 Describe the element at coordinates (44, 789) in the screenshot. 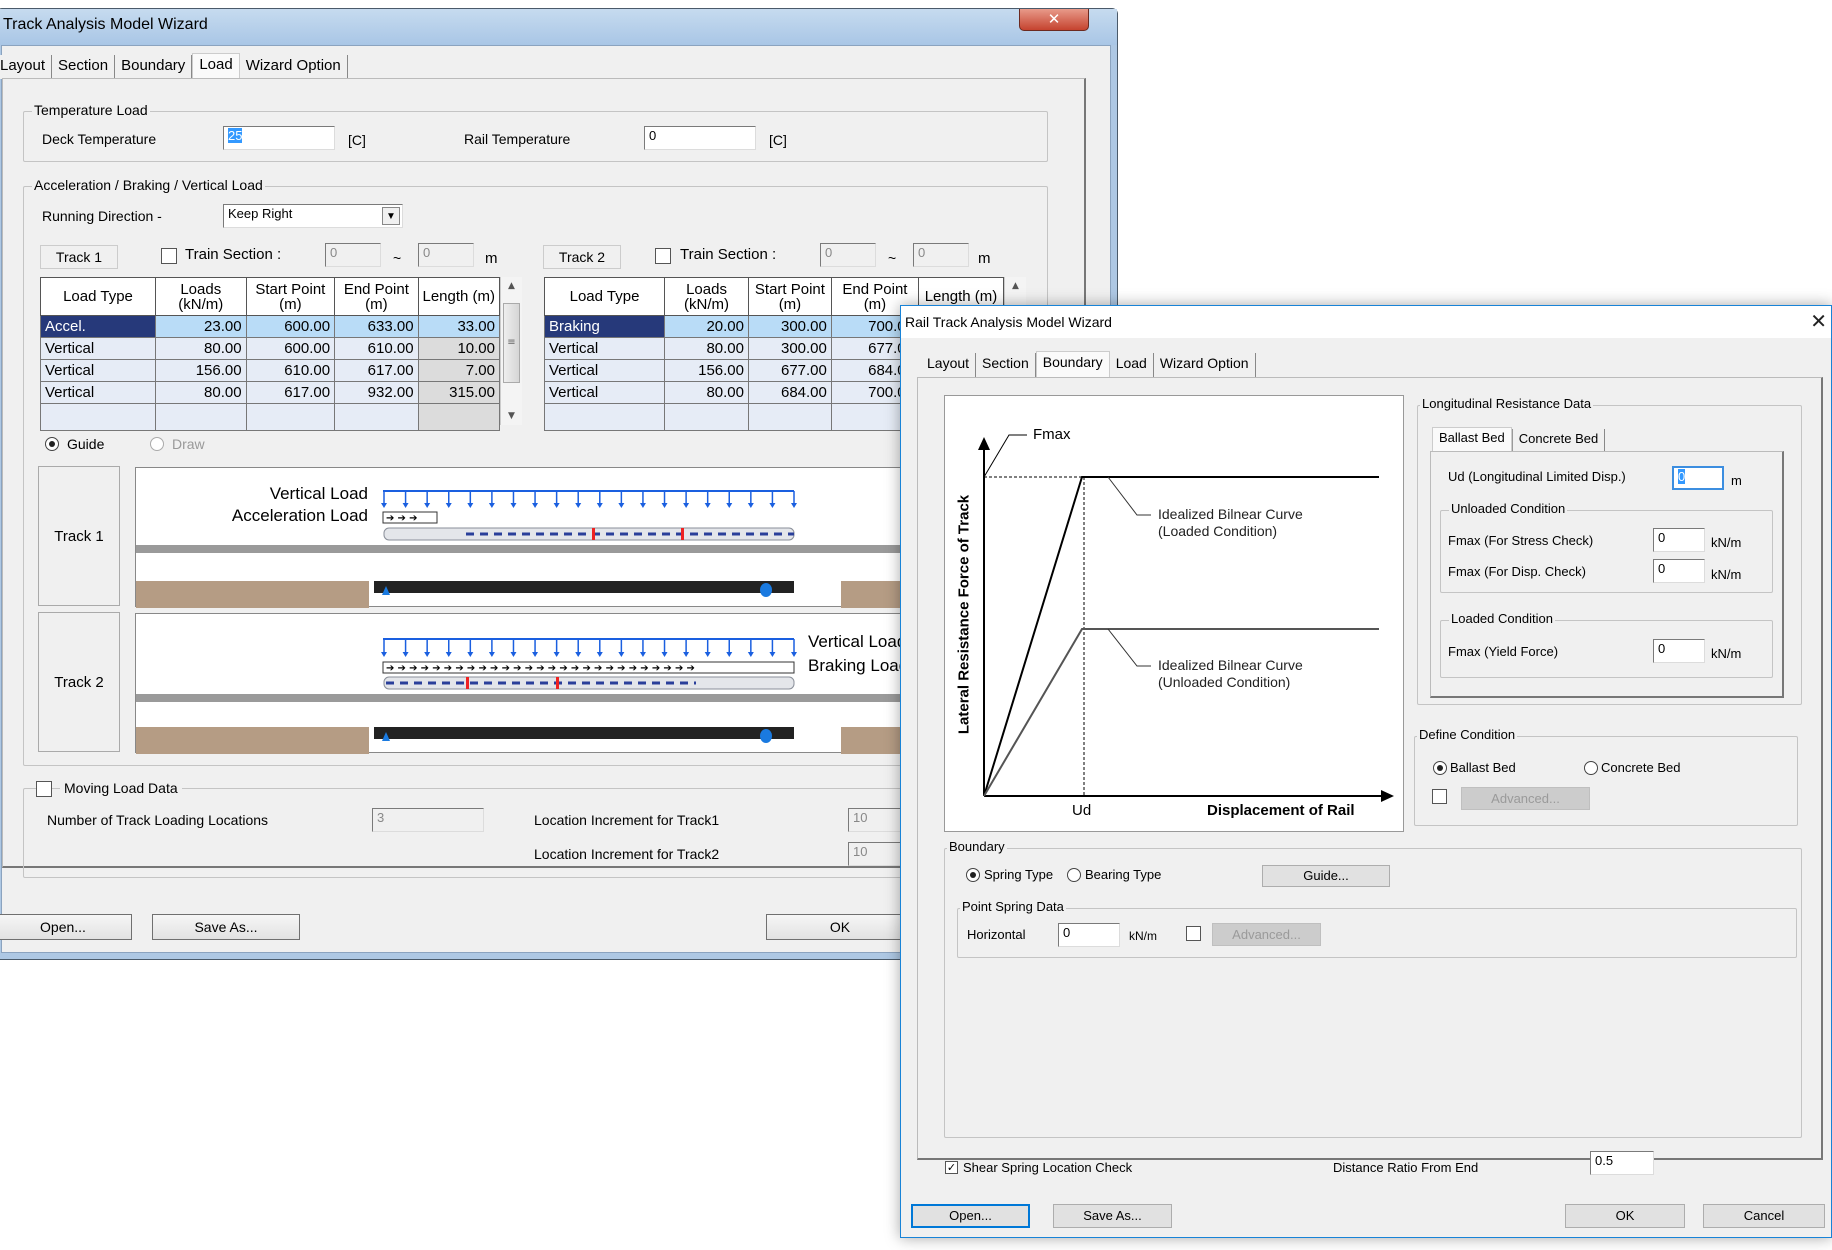

I see `moving-load-checkbox` at that location.